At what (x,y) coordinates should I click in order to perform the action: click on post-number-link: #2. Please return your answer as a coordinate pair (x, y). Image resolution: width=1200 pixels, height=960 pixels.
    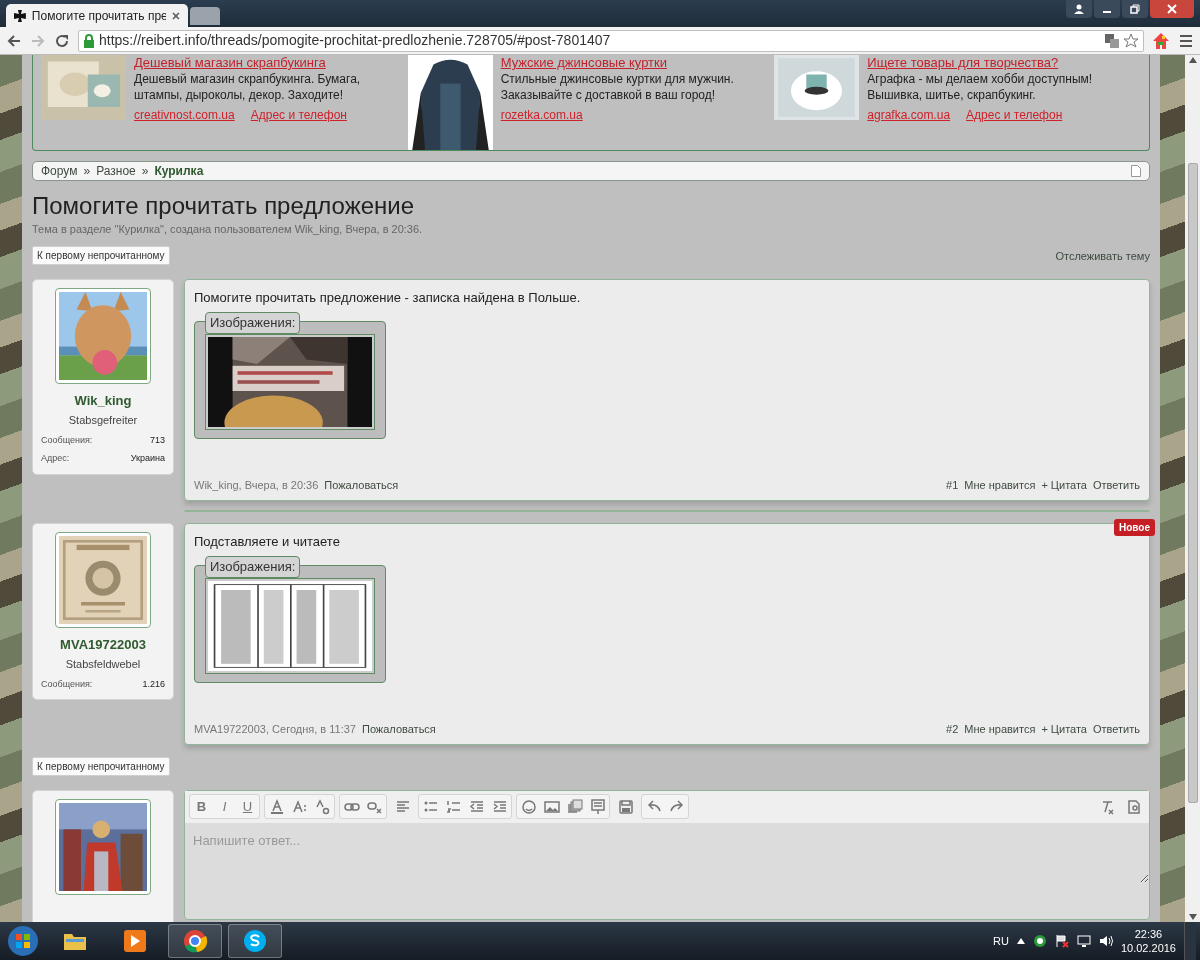
    Looking at the image, I should click on (952, 729).